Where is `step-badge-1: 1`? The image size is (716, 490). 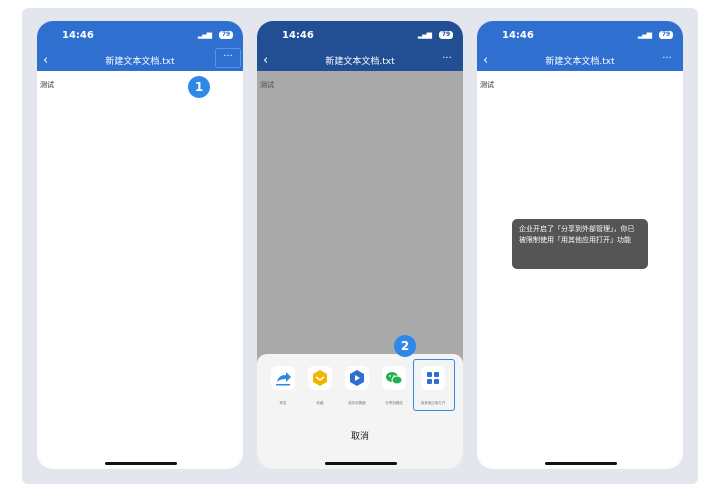 step-badge-1: 1 is located at coordinates (199, 87).